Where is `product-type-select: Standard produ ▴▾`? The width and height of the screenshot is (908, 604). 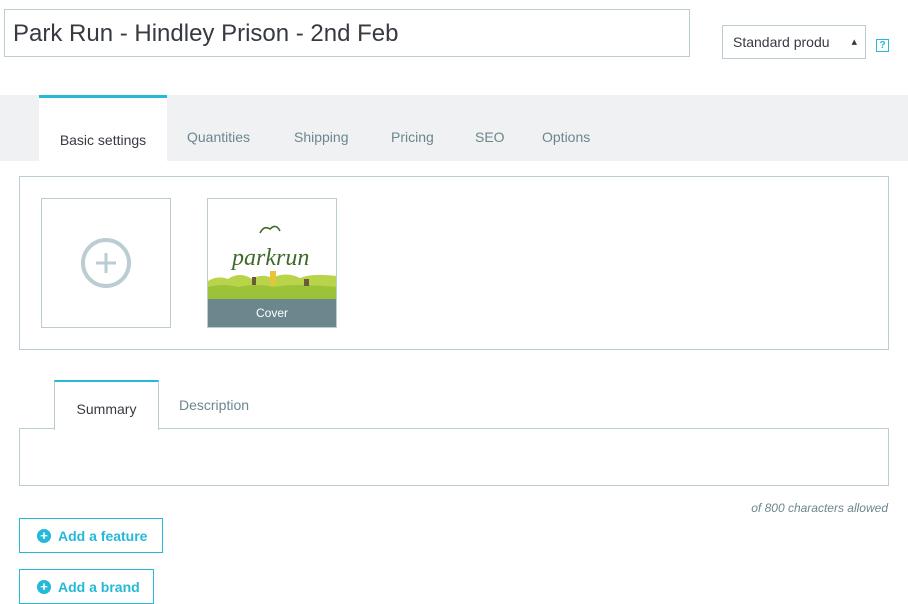 product-type-select: Standard produ ▴▾ is located at coordinates (794, 42).